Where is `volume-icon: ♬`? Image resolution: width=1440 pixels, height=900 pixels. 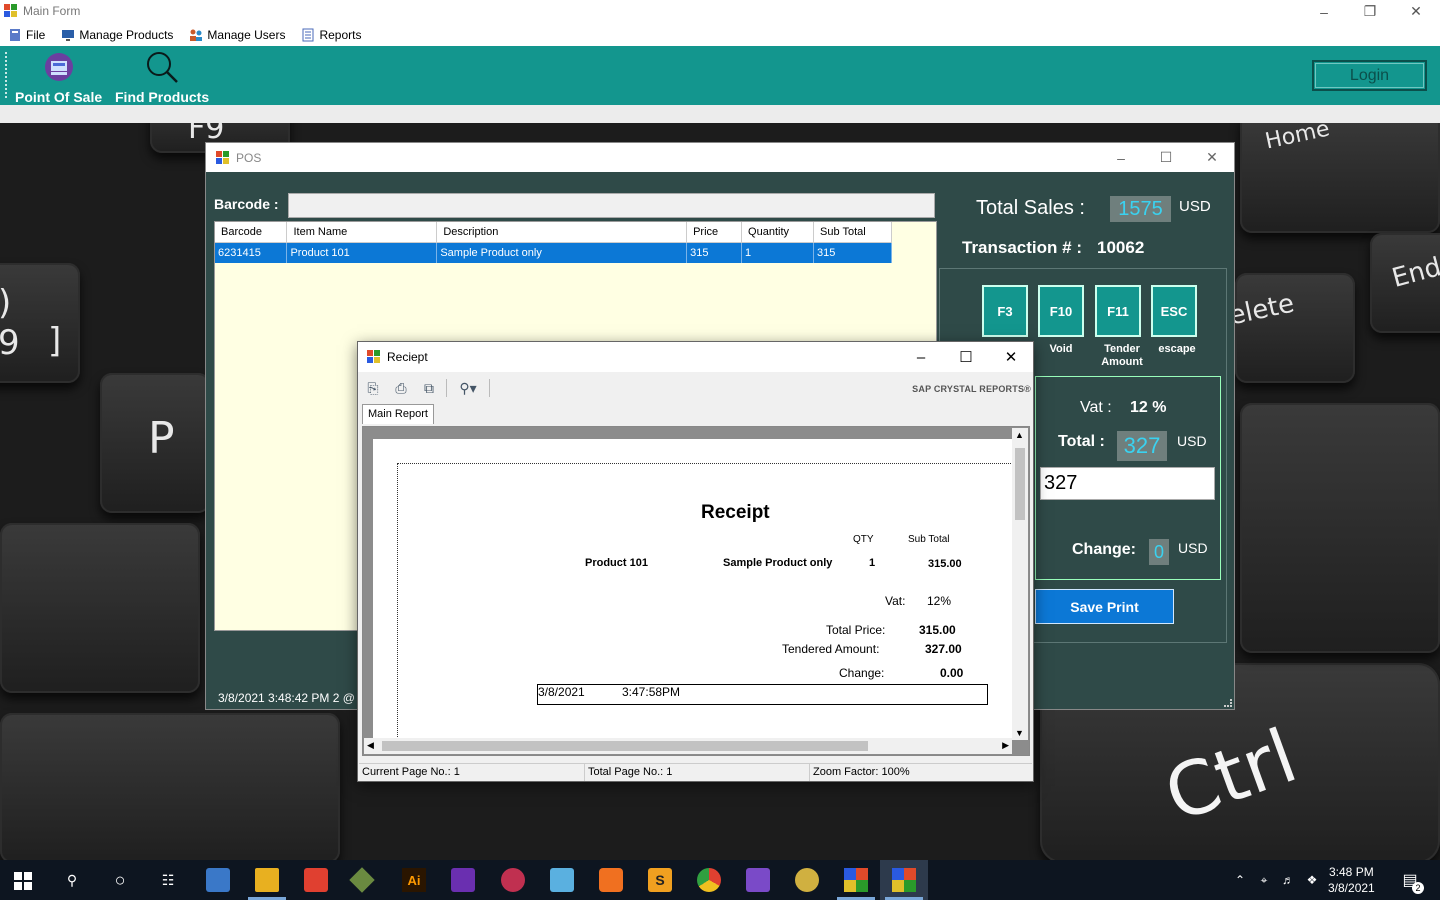 volume-icon: ♬ is located at coordinates (1288, 880).